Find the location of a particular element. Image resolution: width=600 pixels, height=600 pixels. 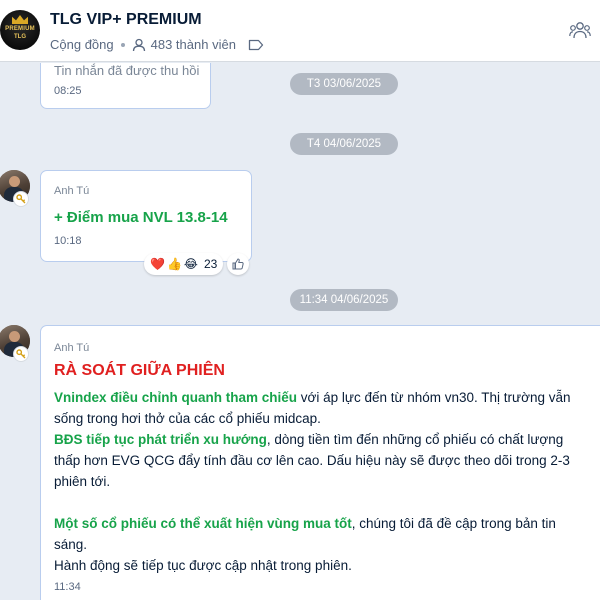

reaction-count: 23 is located at coordinates (210, 264).